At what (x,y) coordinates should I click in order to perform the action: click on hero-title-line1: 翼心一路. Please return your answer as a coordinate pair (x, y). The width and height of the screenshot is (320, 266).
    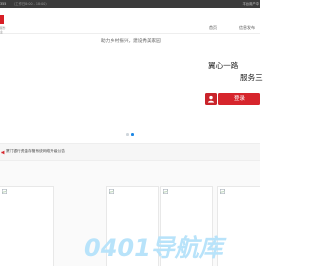
    Looking at the image, I should click on (223, 65).